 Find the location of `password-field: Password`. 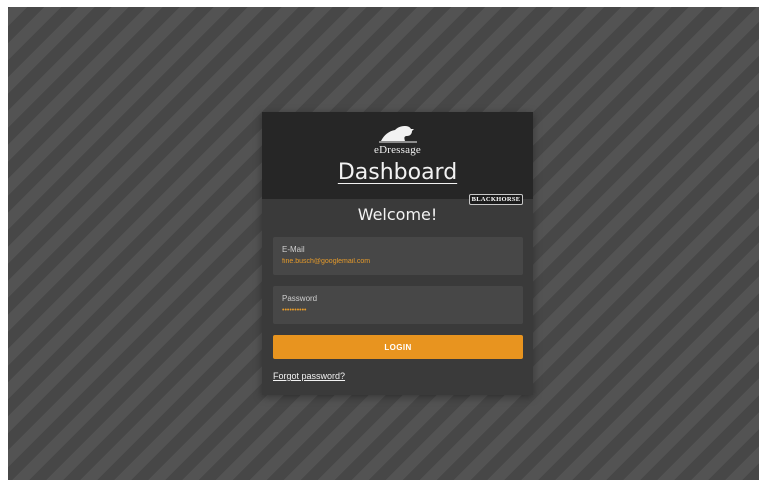

password-field: Password is located at coordinates (398, 305).